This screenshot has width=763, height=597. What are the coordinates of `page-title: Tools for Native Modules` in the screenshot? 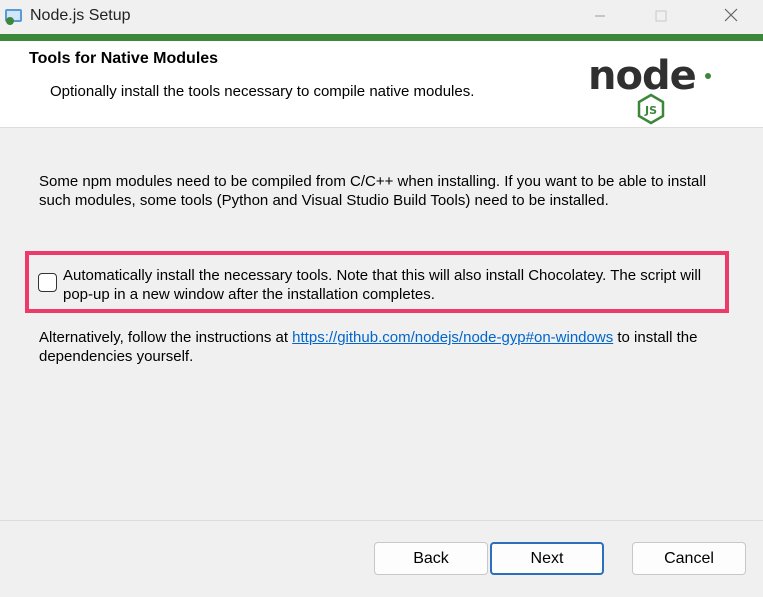 It's located at (124, 58).